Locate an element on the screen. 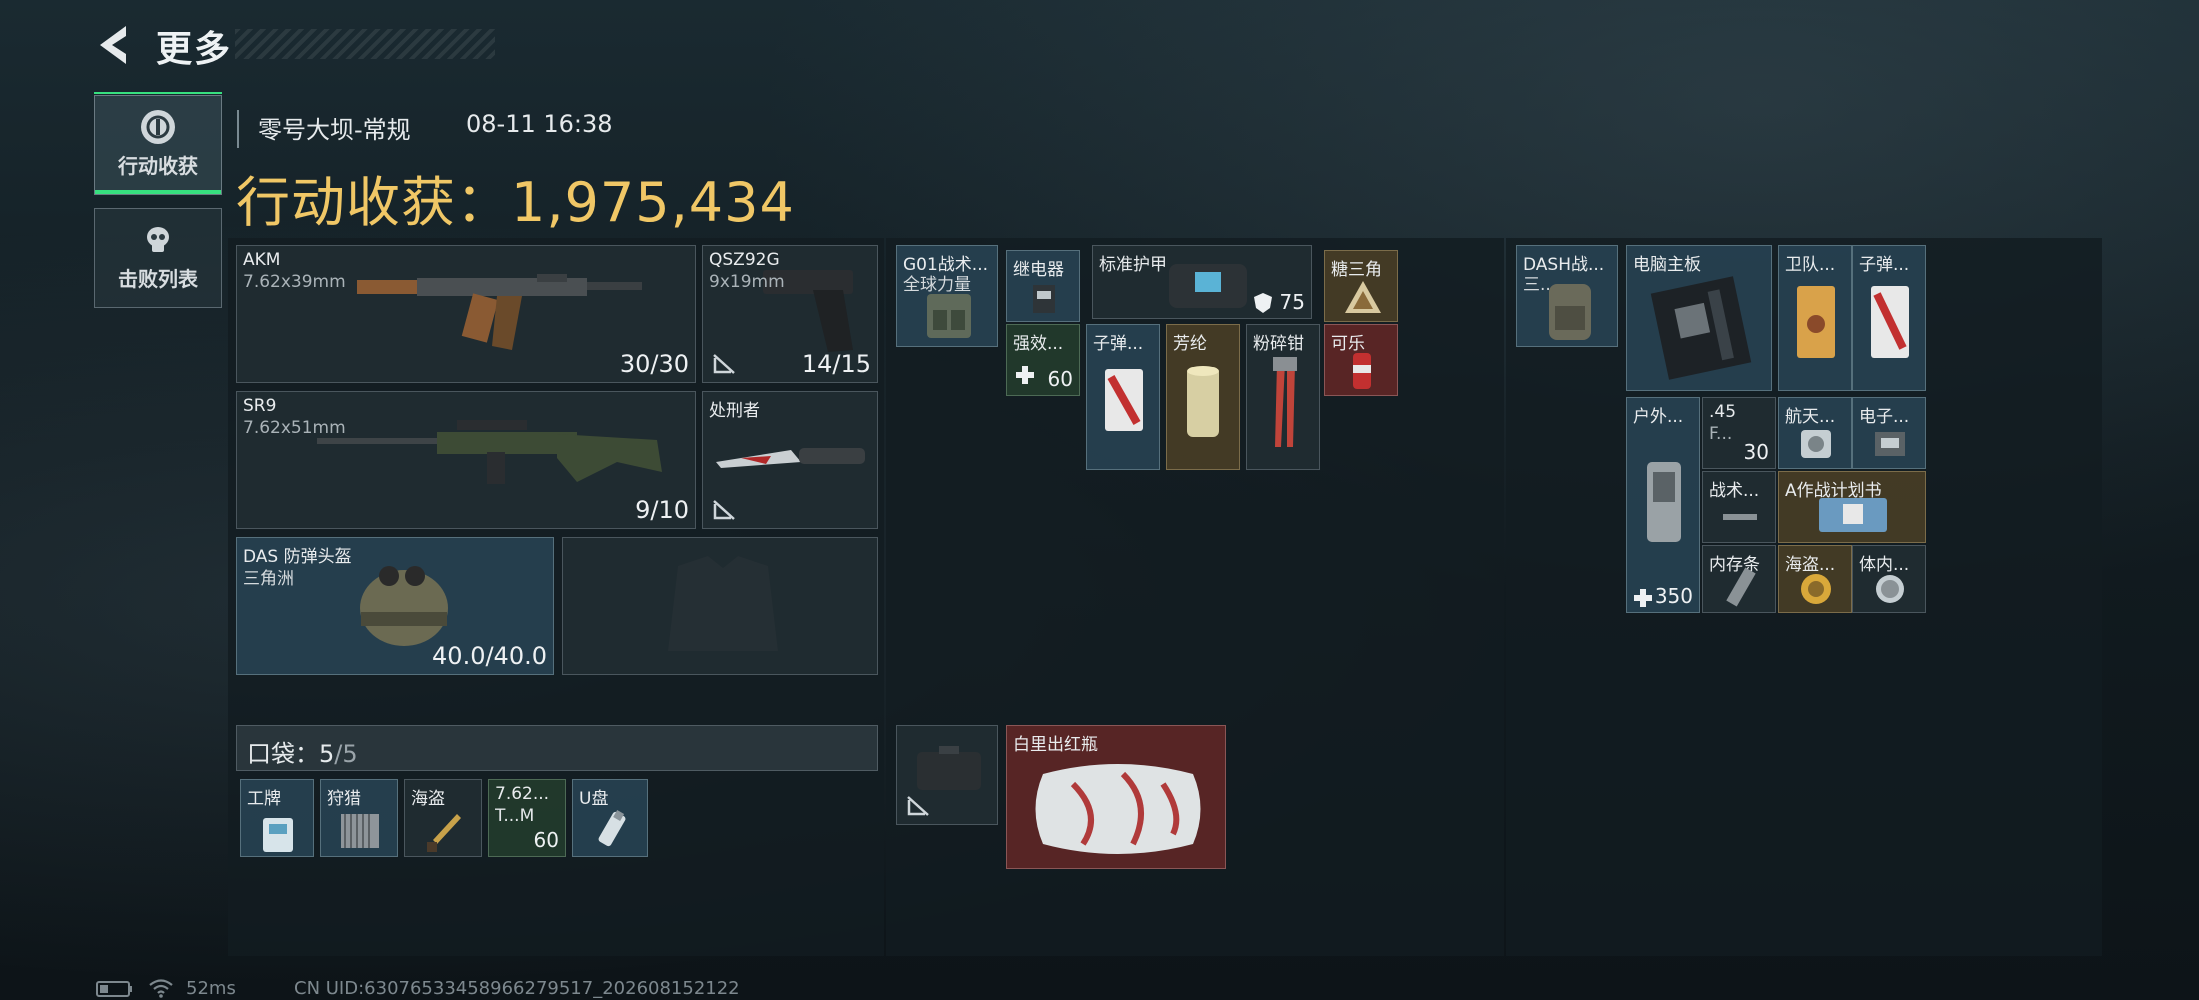 Image resolution: width=2199 pixels, height=1000 pixels. armor-slot-empty is located at coordinates (720, 606).